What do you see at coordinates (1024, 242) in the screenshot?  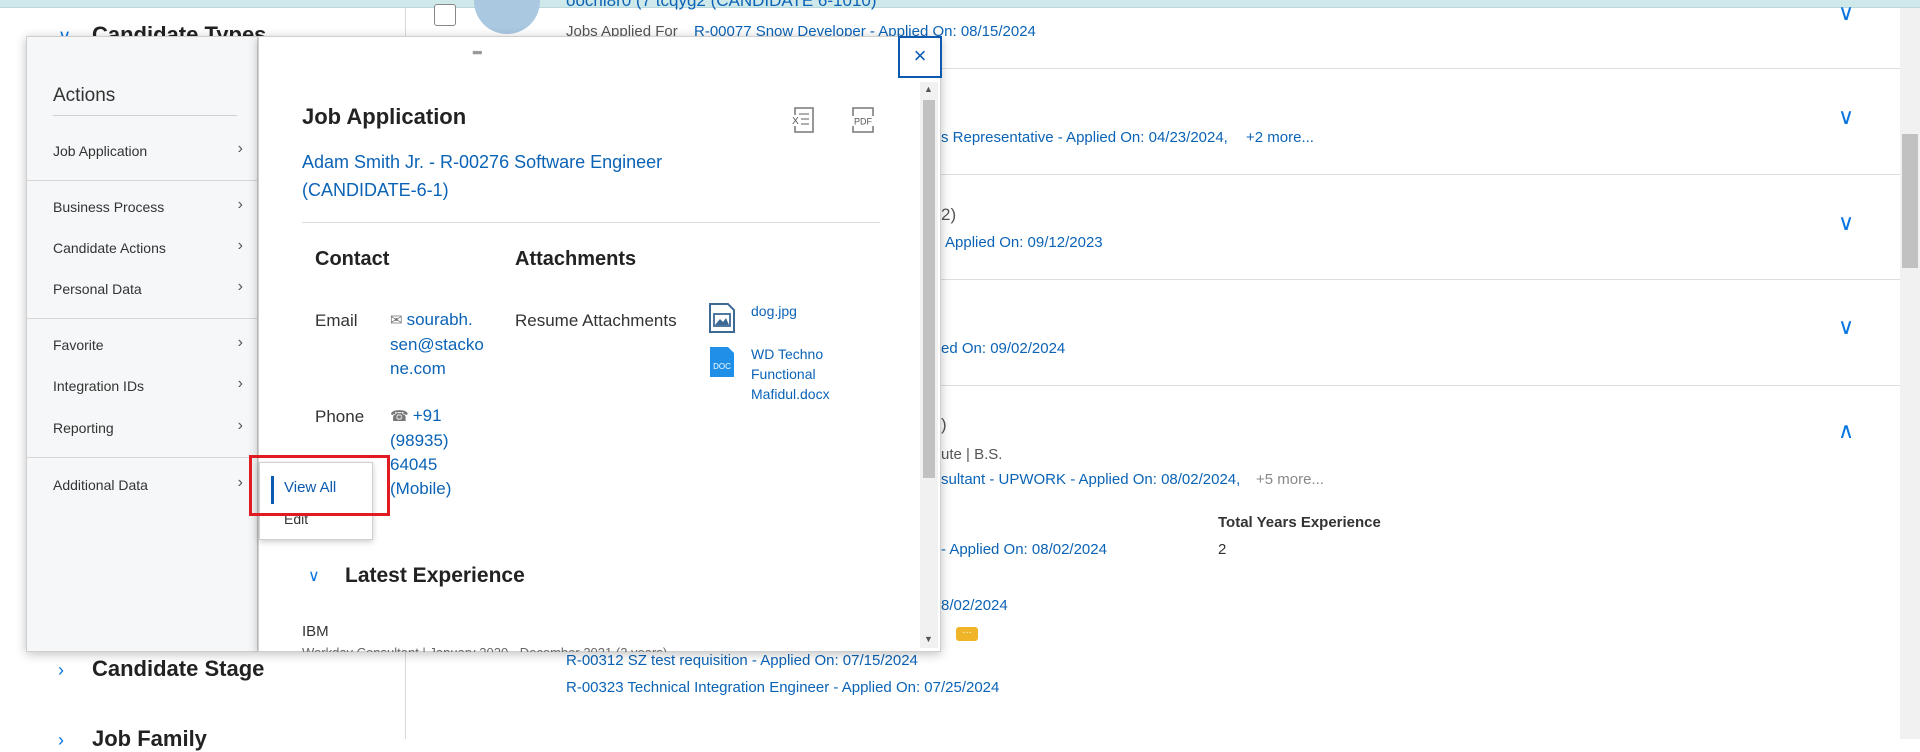 I see `applied-link: Applied On: 09/12/2023` at bounding box center [1024, 242].